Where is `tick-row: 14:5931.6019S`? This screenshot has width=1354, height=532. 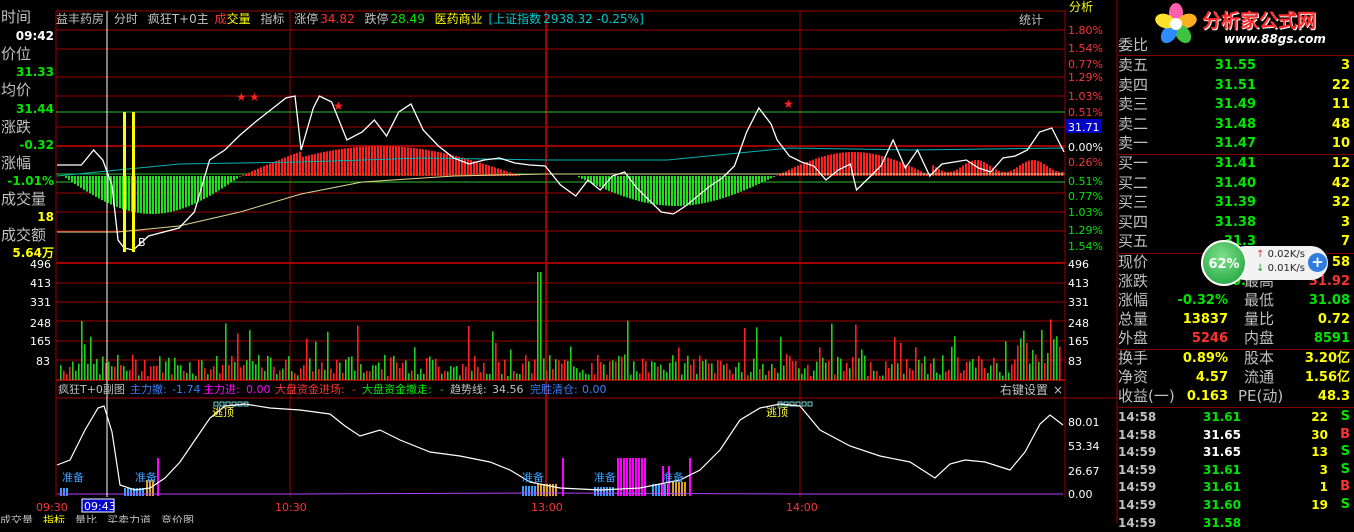 tick-row: 14:5931.6019S is located at coordinates (1236, 505).